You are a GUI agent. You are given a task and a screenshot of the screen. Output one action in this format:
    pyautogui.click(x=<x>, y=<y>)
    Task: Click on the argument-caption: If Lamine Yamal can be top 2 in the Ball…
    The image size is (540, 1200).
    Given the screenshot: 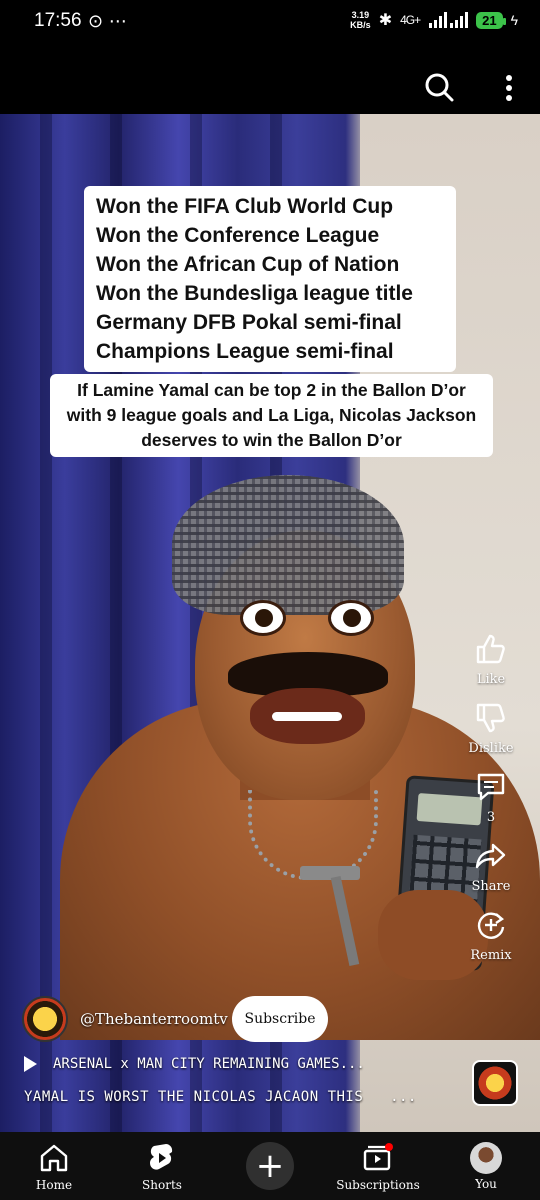 What is the action you would take?
    pyautogui.click(x=271, y=415)
    